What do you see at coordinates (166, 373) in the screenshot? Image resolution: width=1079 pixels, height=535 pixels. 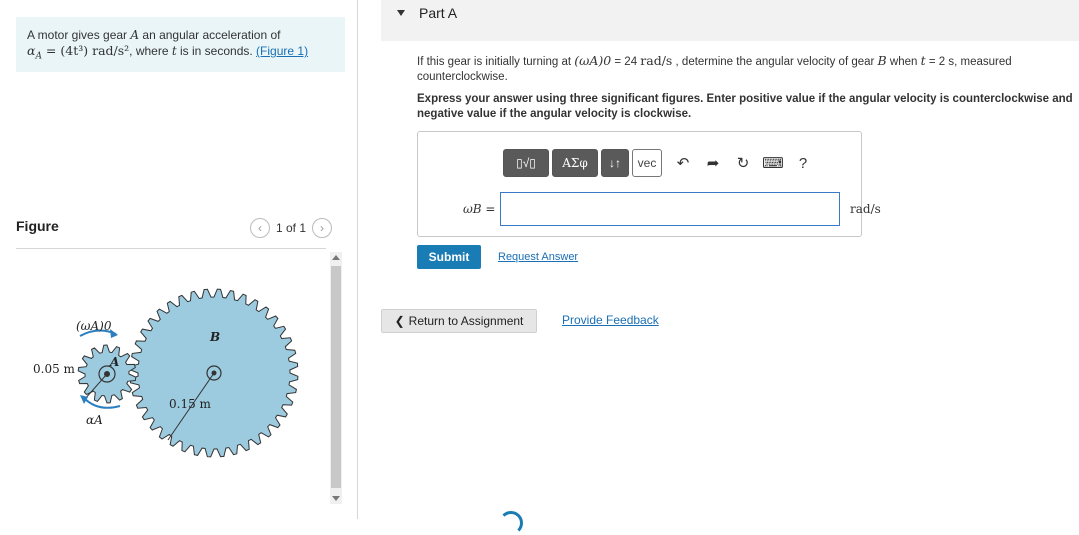 I see `gear-figure: (ωA)0 A B 0.05 m 0.15 m αA` at bounding box center [166, 373].